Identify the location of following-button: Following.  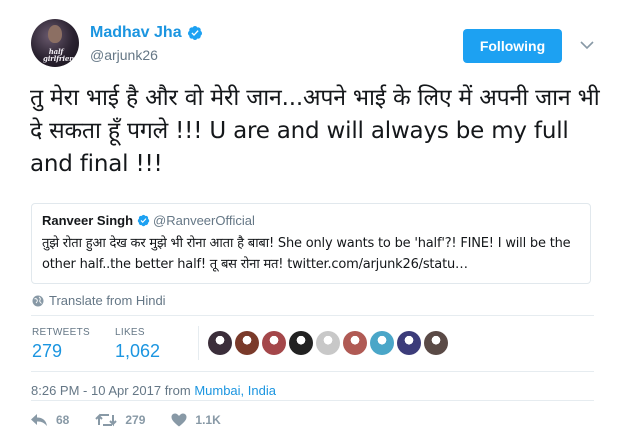
(512, 46).